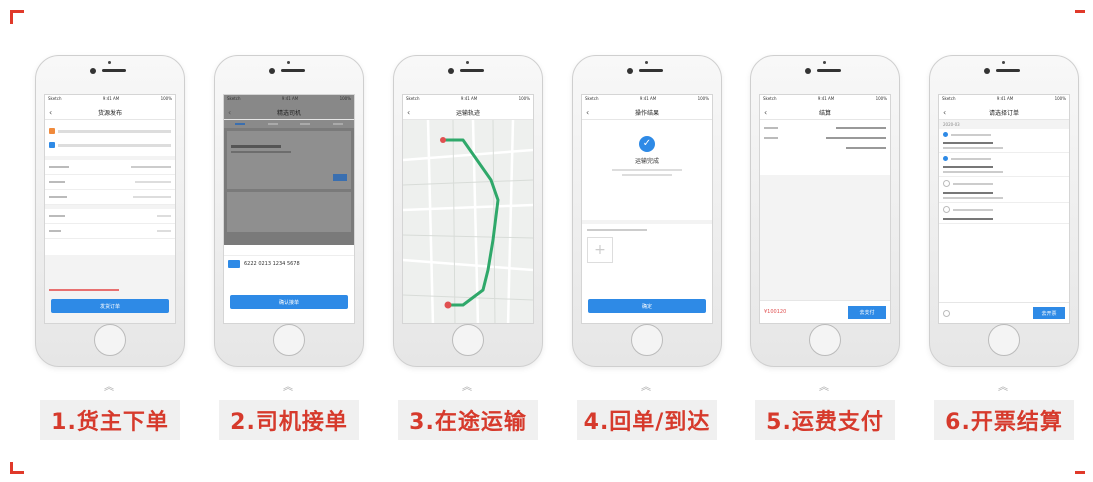  I want to click on address-card, so click(110, 138).